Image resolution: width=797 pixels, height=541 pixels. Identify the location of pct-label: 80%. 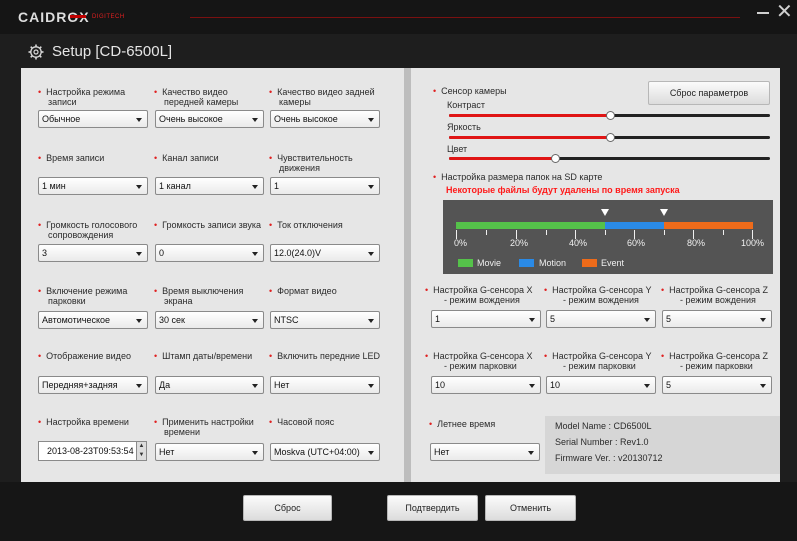
(696, 243).